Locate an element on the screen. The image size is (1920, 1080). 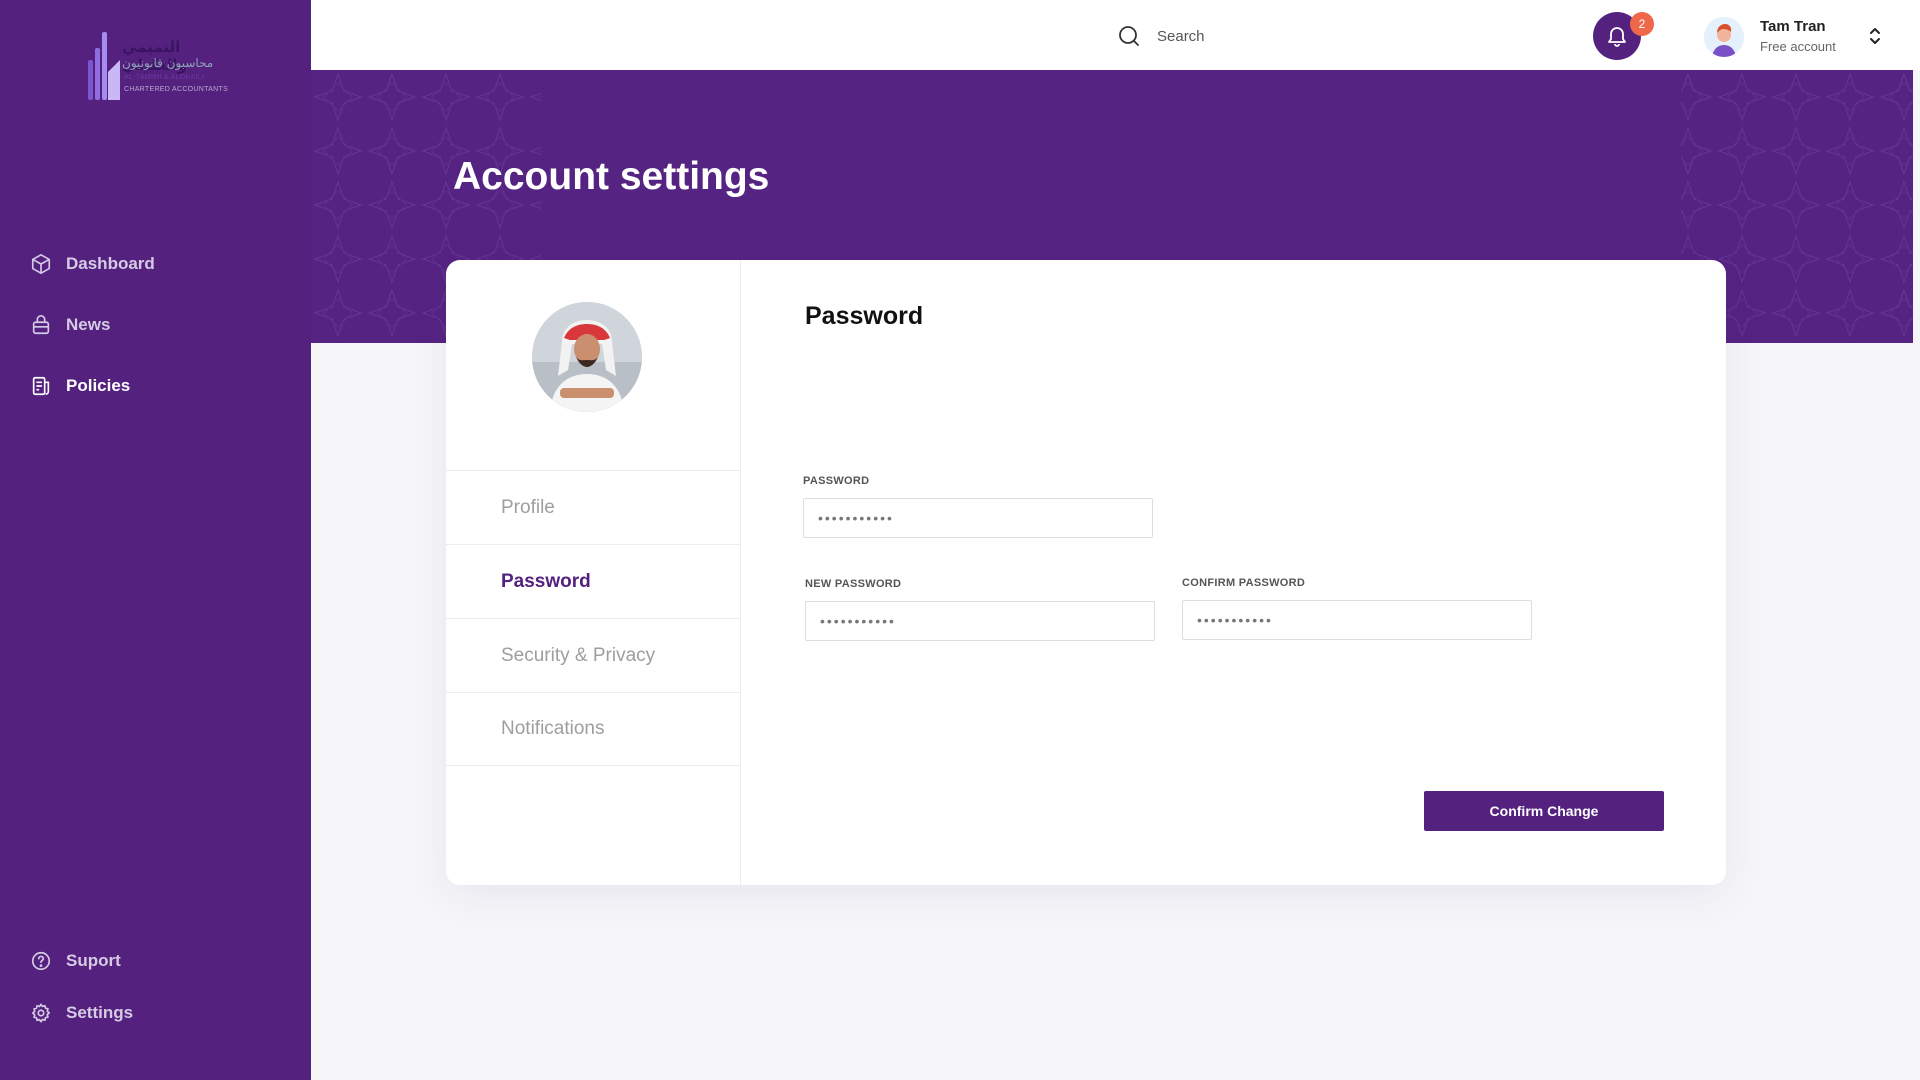
confirm-password-field is located at coordinates (1357, 620).